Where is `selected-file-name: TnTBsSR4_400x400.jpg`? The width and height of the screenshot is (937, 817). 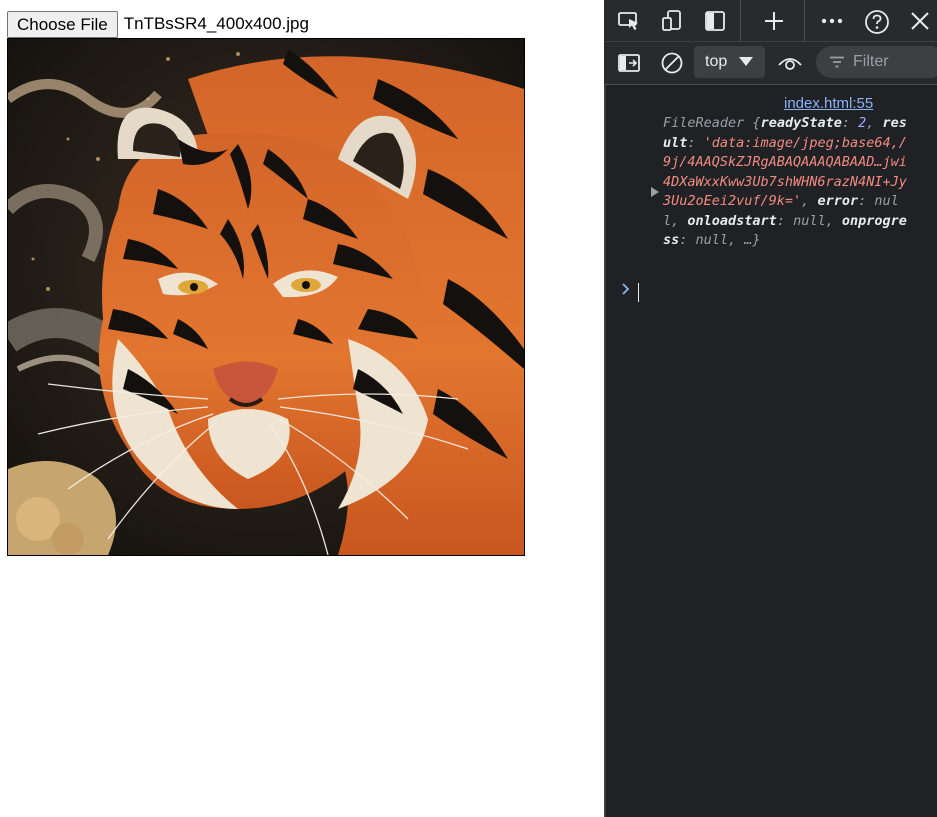
selected-file-name: TnTBsSR4_400x400.jpg is located at coordinates (216, 23).